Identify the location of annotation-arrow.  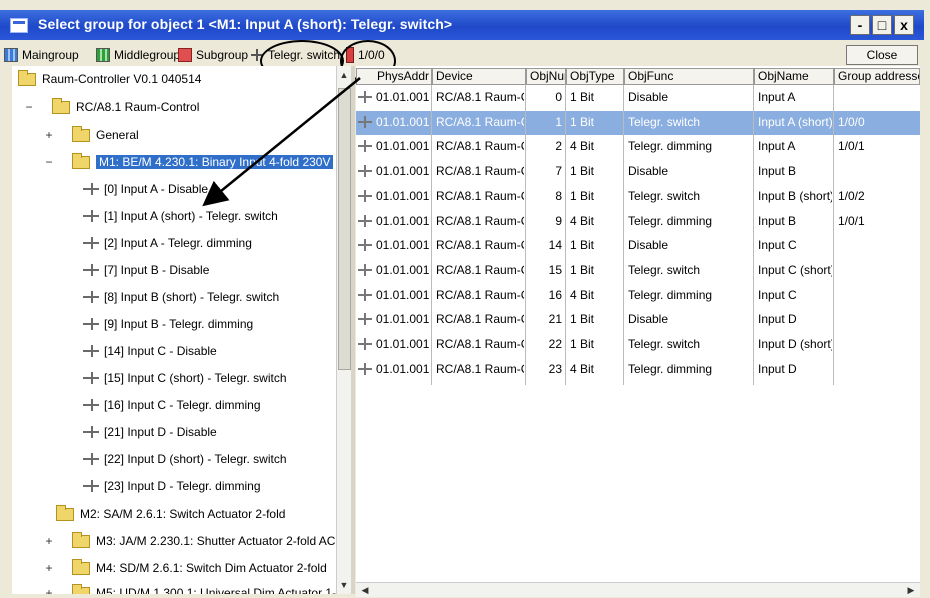
(281, 142).